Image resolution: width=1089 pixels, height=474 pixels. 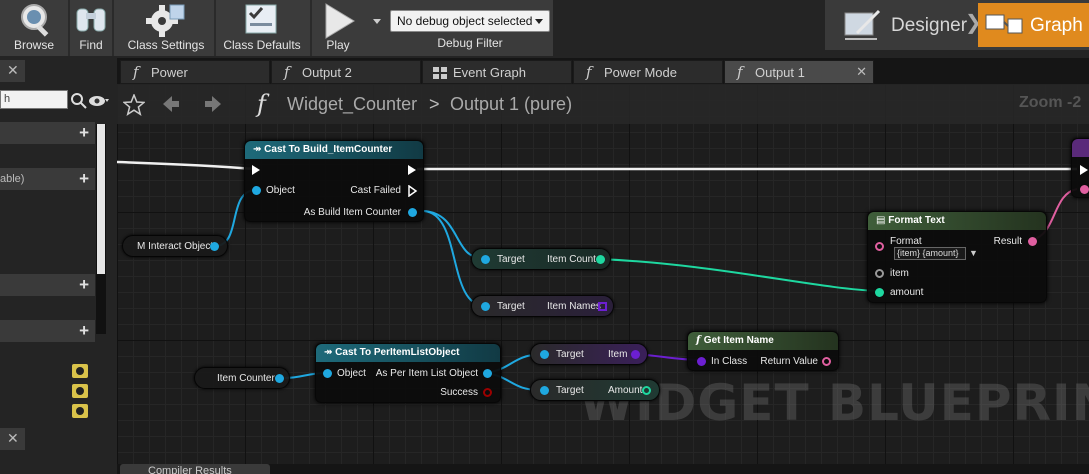 What do you see at coordinates (34, 99) in the screenshot?
I see `search-input: h` at bounding box center [34, 99].